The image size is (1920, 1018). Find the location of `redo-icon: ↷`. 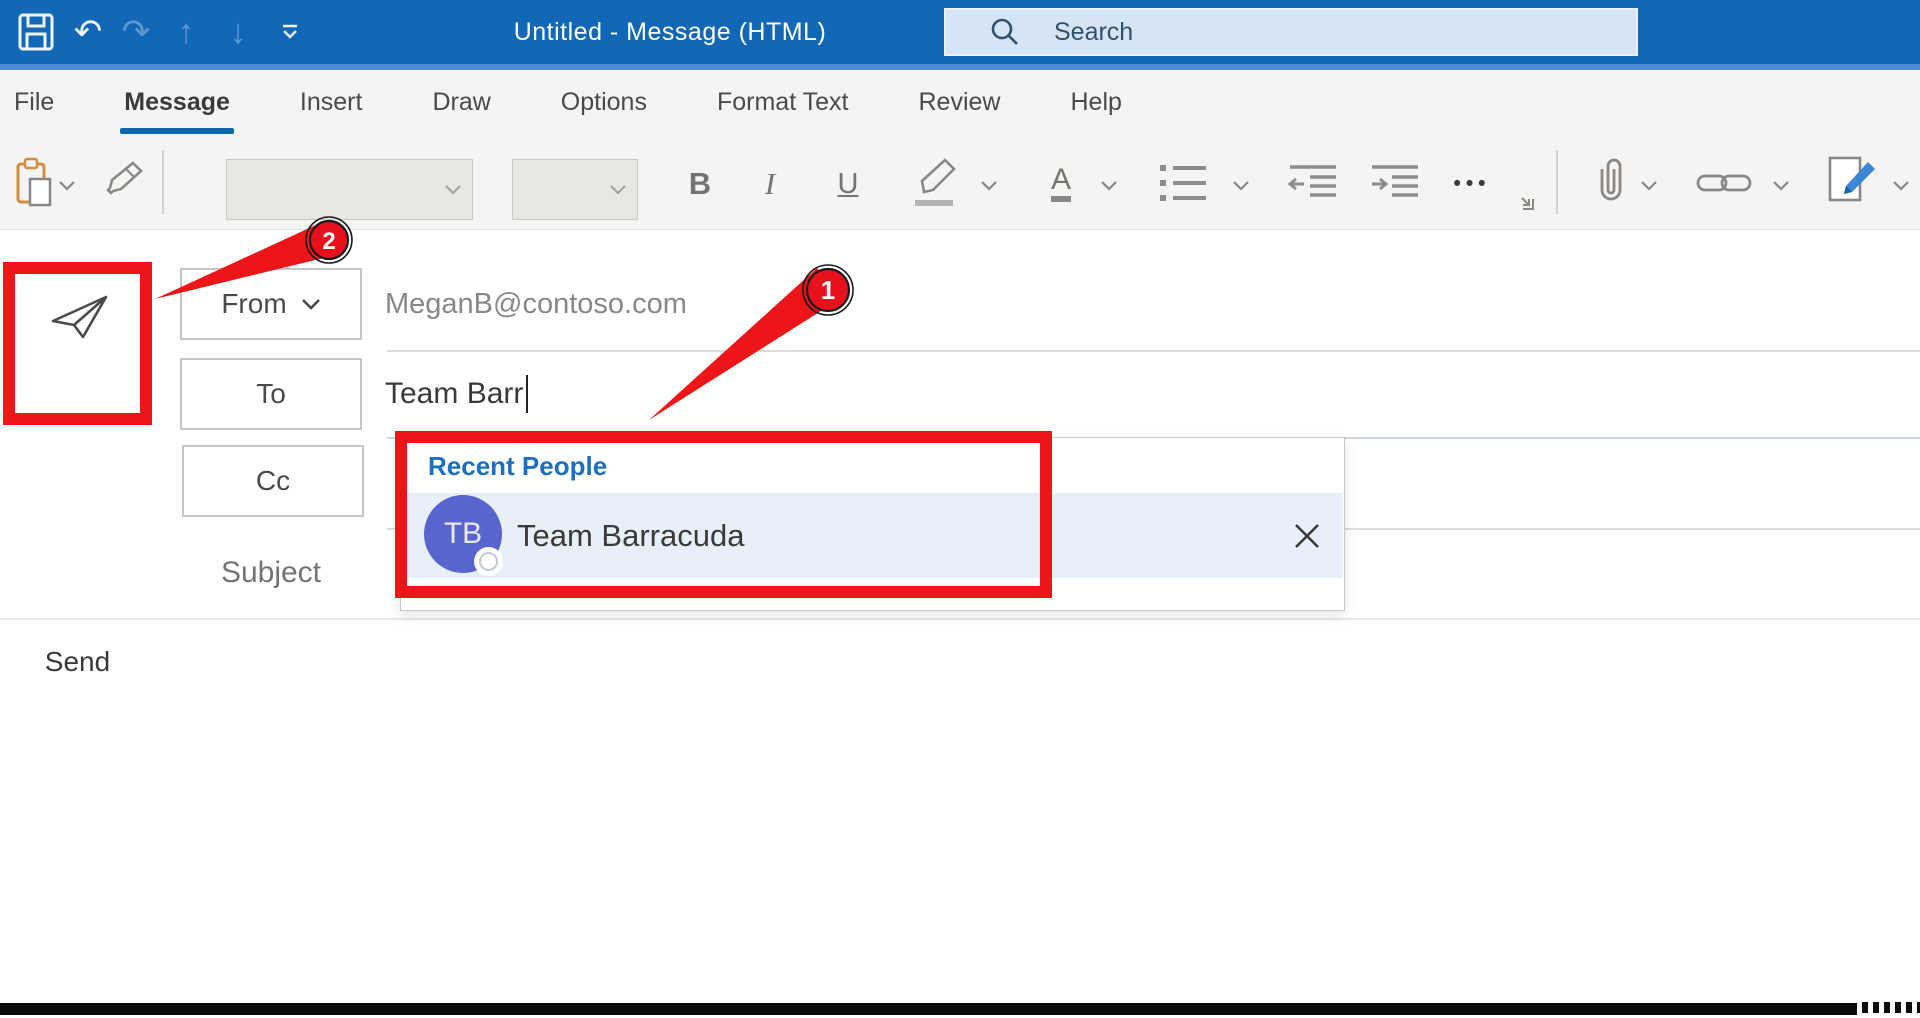

redo-icon: ↷ is located at coordinates (136, 32).